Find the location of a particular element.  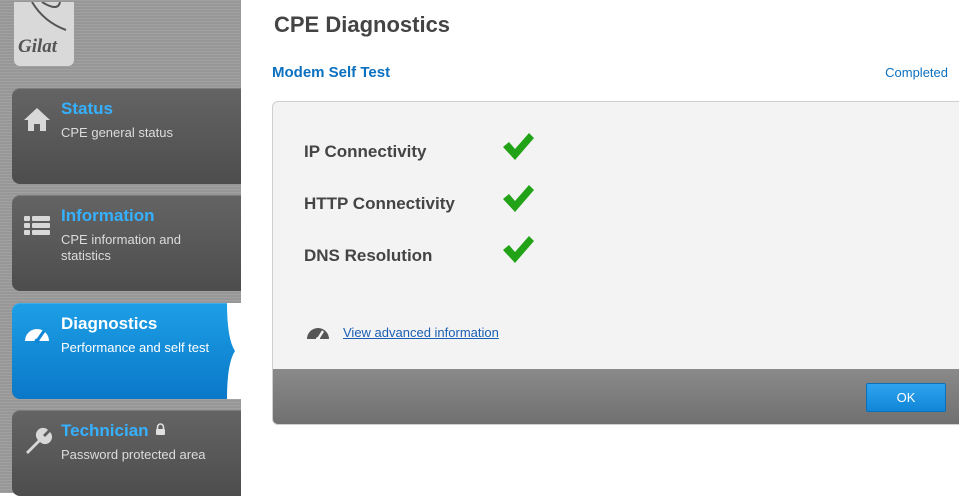

page-title: CPE Diagnostics is located at coordinates (362, 24).